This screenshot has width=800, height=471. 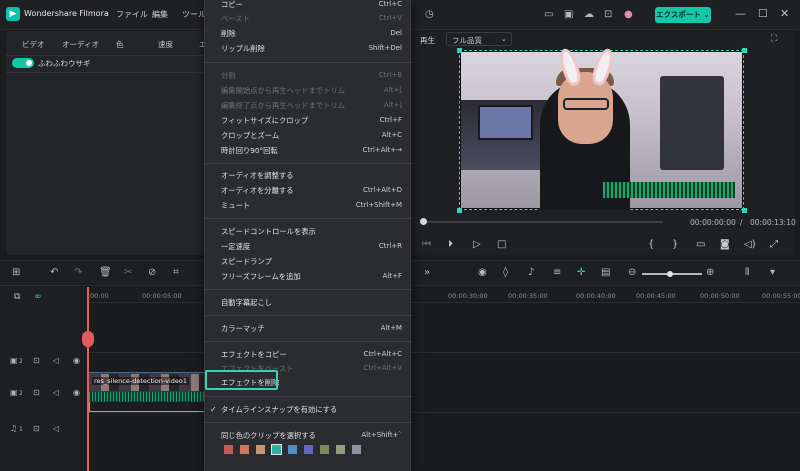 What do you see at coordinates (308, 76) in the screenshot?
I see `menu-item-split: 分割 Ctrl+B` at bounding box center [308, 76].